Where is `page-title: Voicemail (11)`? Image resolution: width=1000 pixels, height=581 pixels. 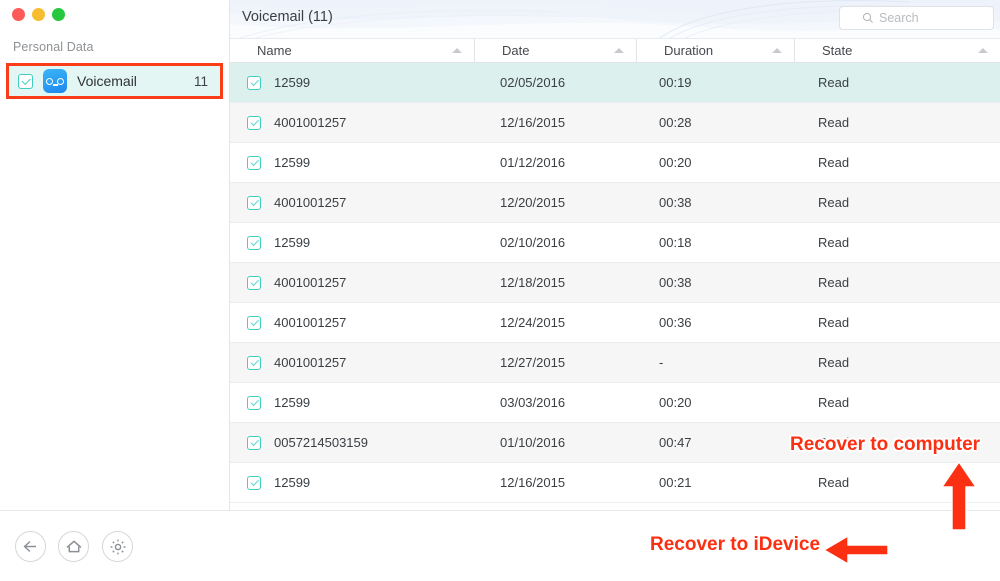 page-title: Voicemail (11) is located at coordinates (287, 17).